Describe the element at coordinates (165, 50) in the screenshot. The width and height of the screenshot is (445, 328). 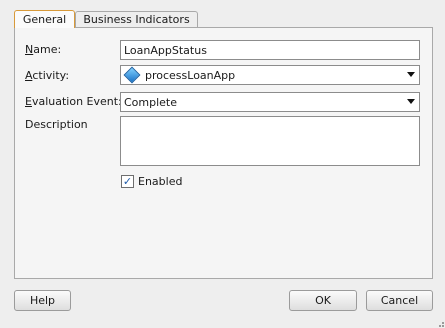
I see `name-value: LoanAppStatus` at that location.